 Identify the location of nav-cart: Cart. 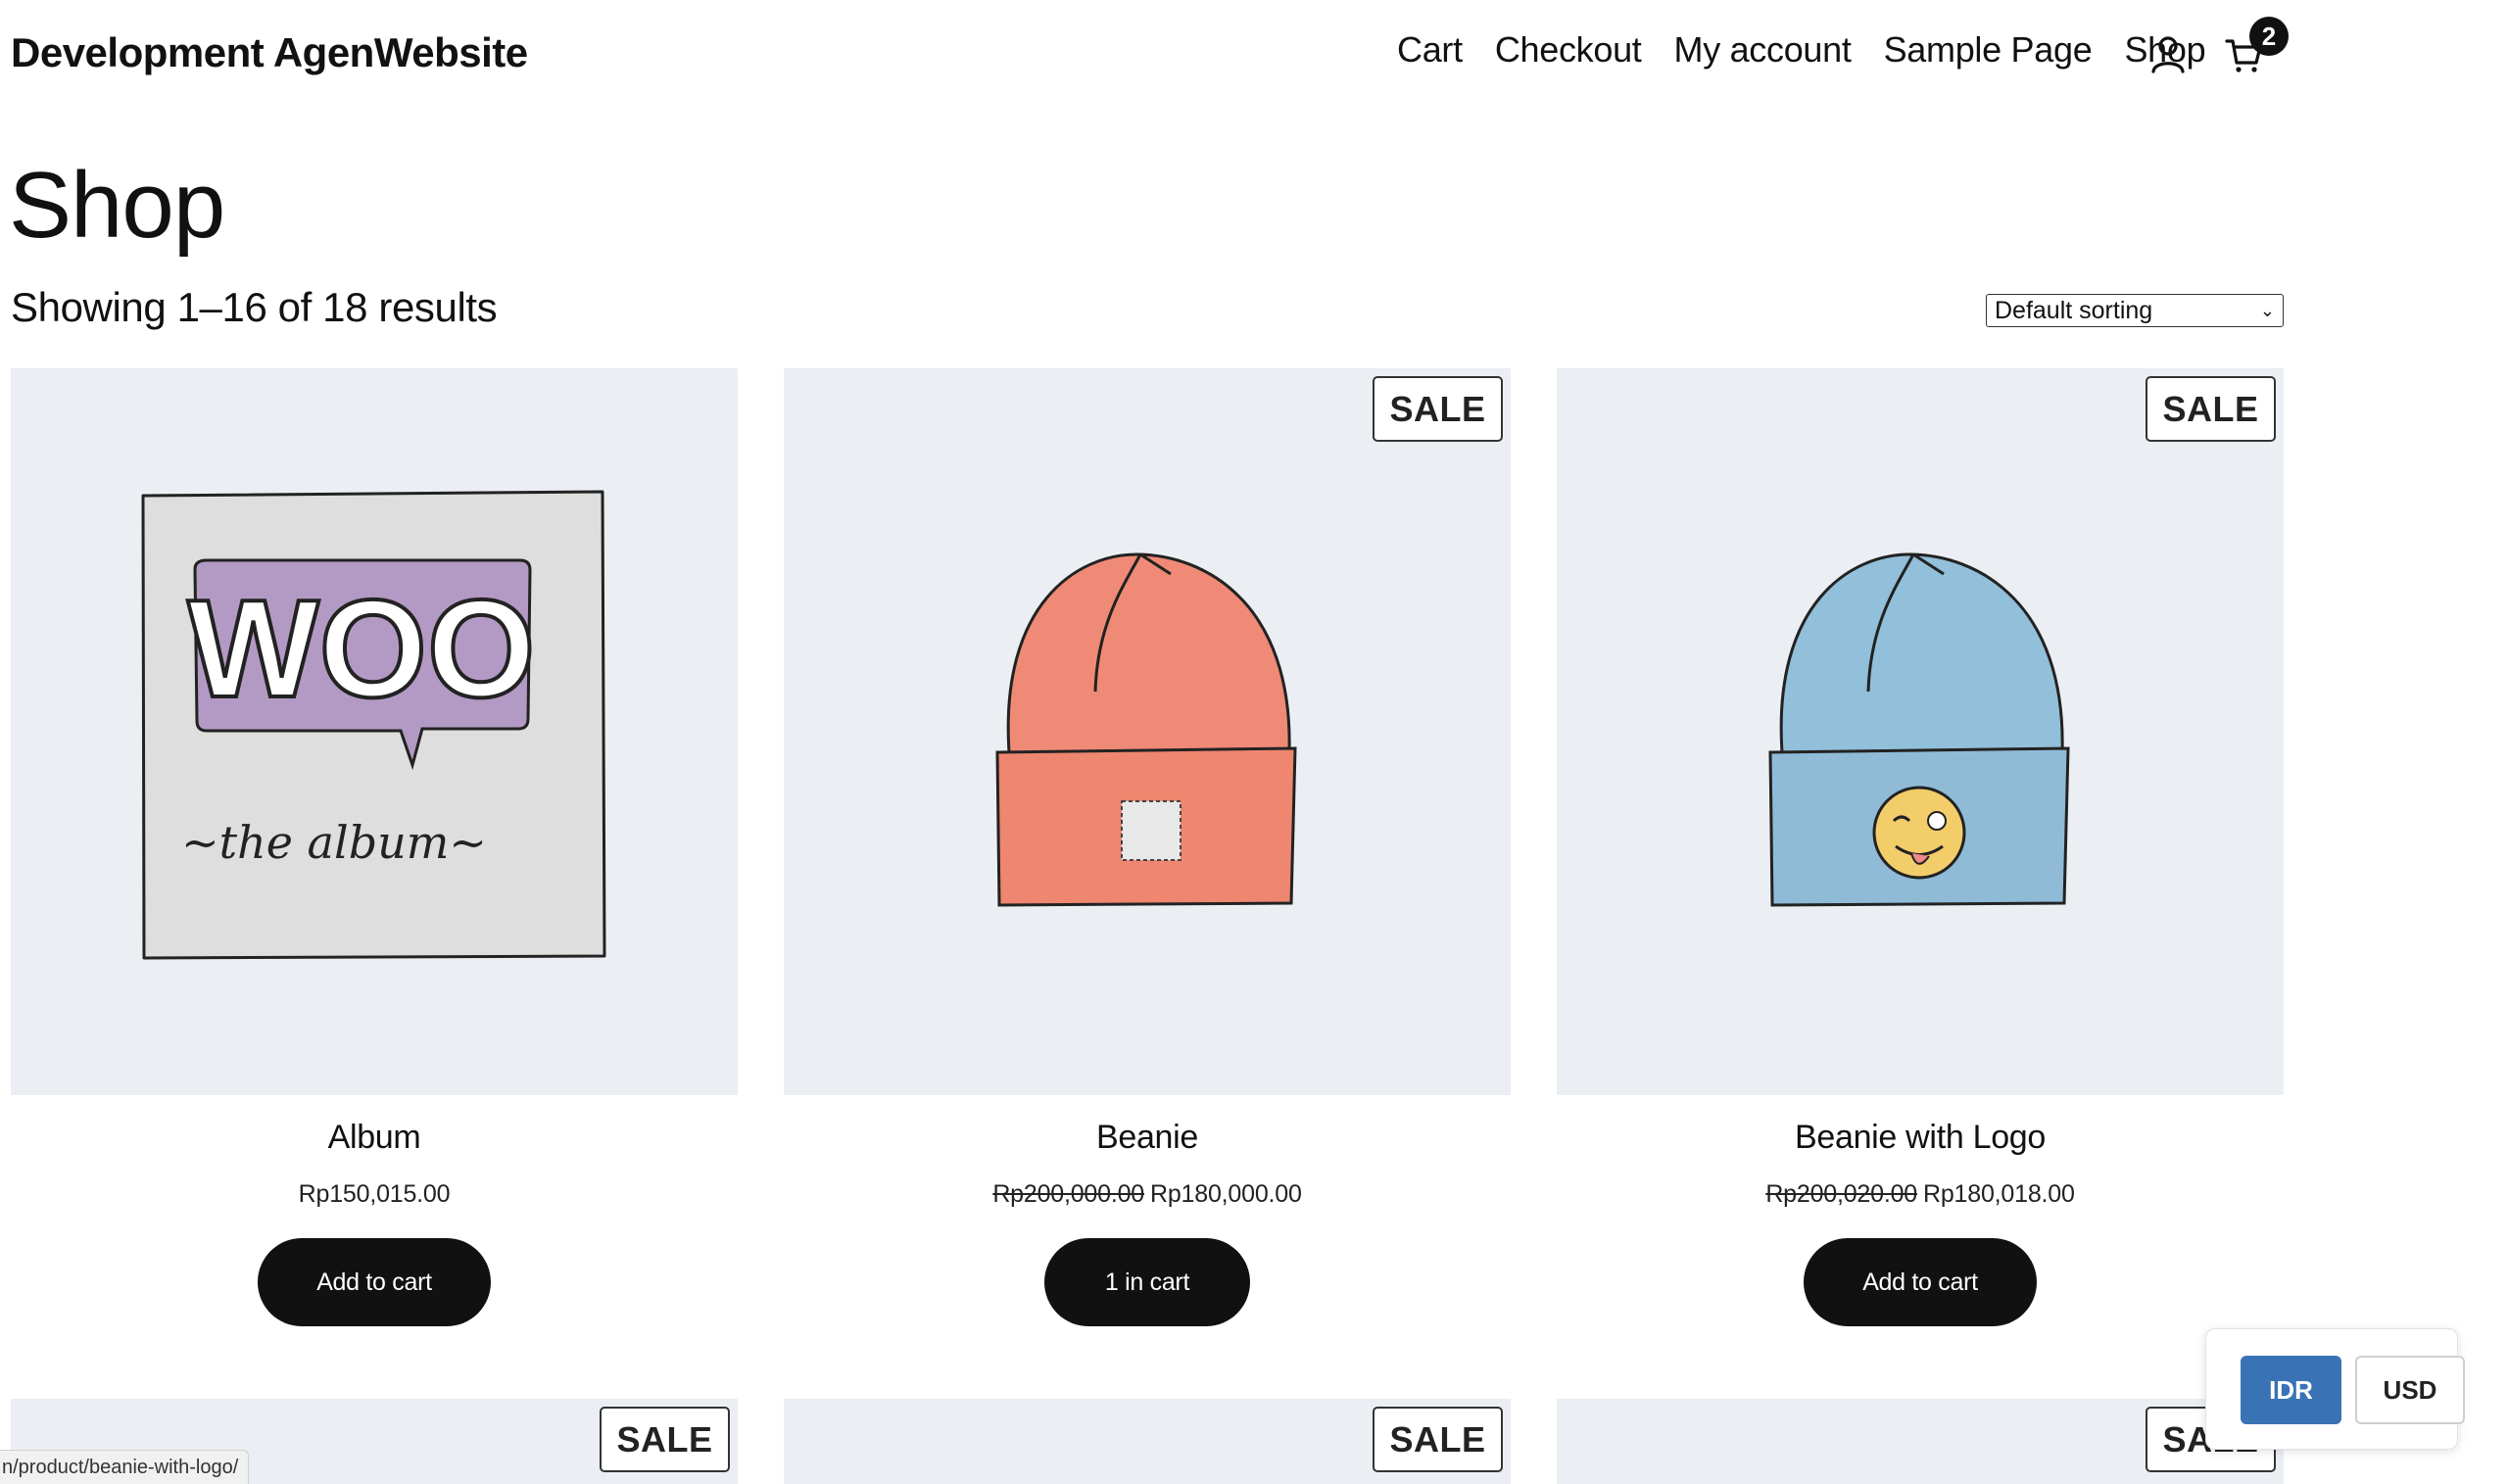
(1430, 50).